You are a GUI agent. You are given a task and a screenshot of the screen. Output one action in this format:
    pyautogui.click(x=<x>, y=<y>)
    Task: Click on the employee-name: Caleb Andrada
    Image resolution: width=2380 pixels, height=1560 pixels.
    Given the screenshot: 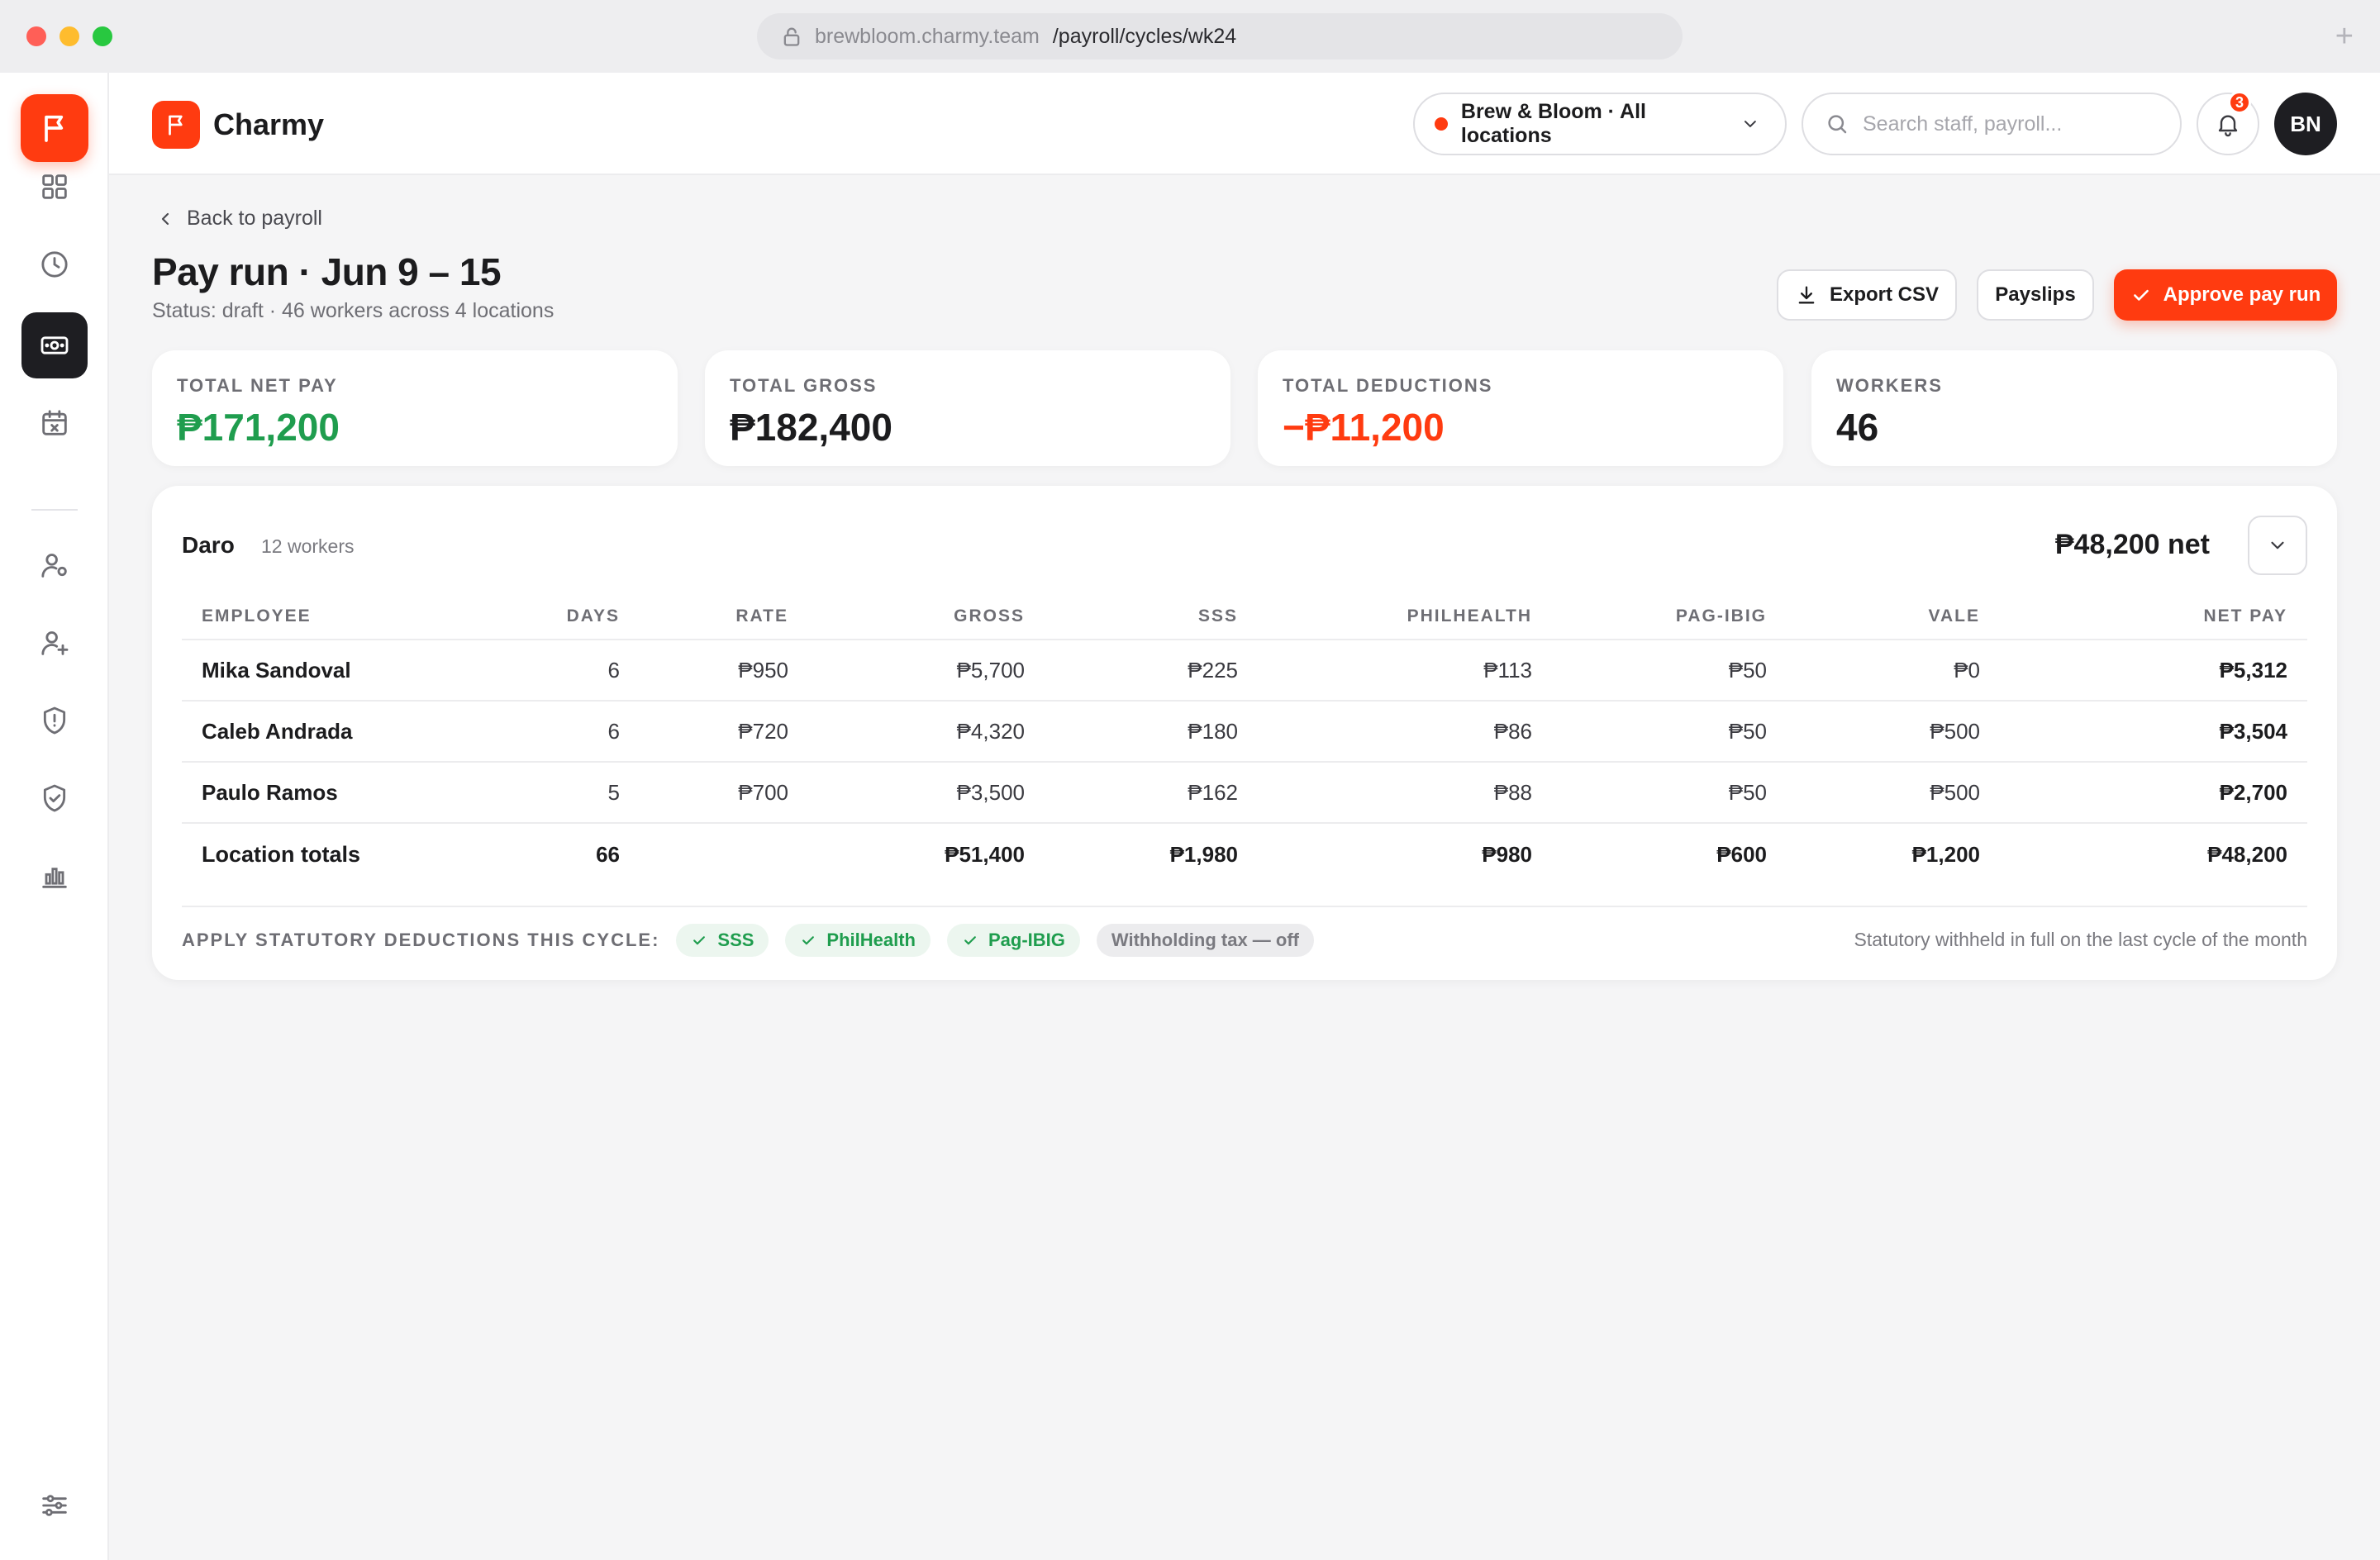 What is the action you would take?
    pyautogui.click(x=347, y=732)
    